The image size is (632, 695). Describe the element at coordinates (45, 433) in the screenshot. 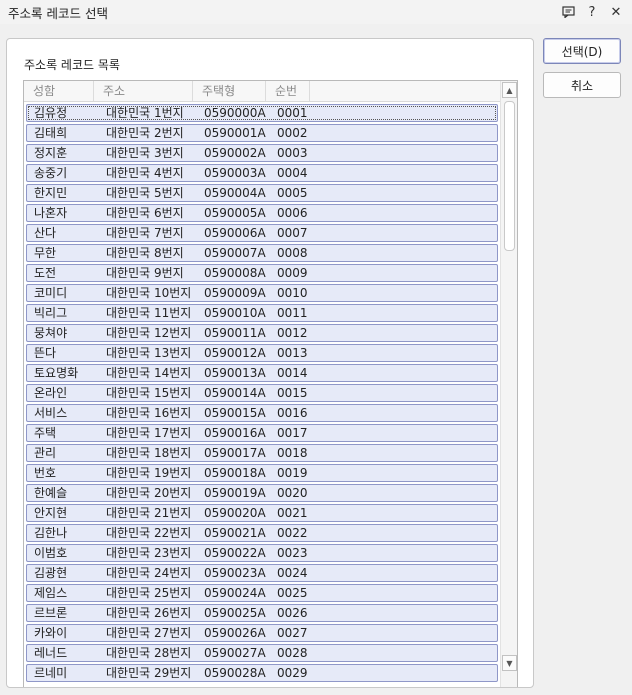

I see `row-name-cell: 주택` at that location.